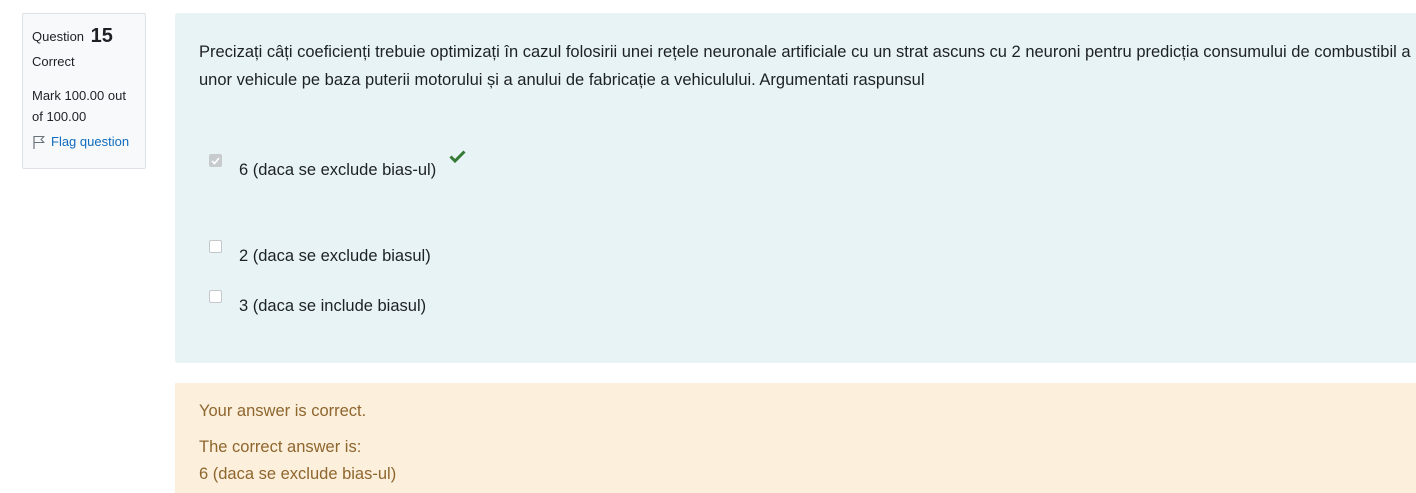  What do you see at coordinates (338, 170) in the screenshot?
I see `answer-option-label: 6 (daca se exclude bias-ul)` at bounding box center [338, 170].